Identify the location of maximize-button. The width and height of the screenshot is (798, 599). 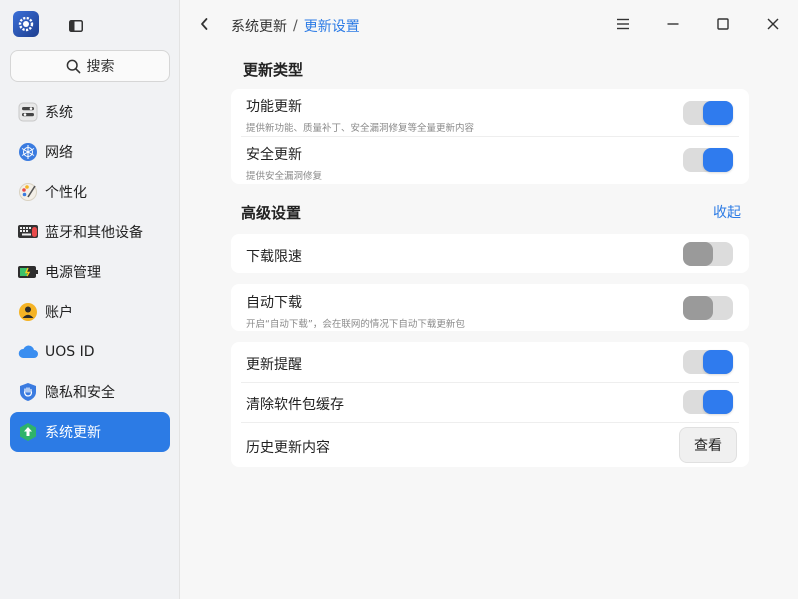
(723, 24).